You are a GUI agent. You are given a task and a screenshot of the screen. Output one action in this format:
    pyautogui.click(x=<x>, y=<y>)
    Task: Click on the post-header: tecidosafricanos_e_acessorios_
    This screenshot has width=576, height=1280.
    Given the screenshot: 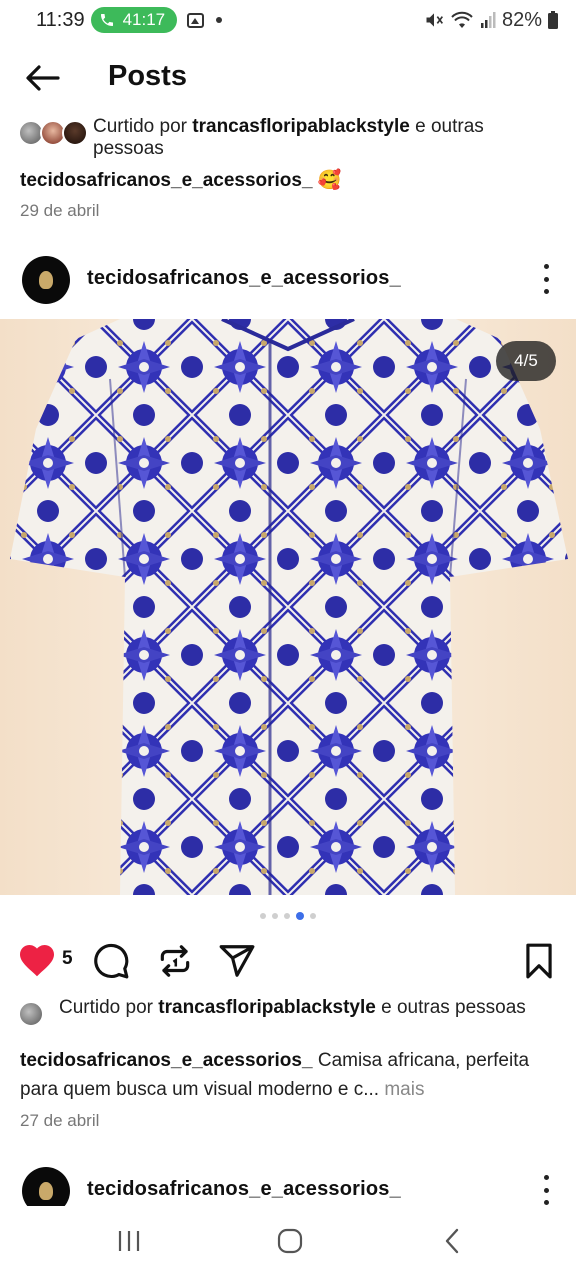 What is the action you would take?
    pyautogui.click(x=288, y=280)
    